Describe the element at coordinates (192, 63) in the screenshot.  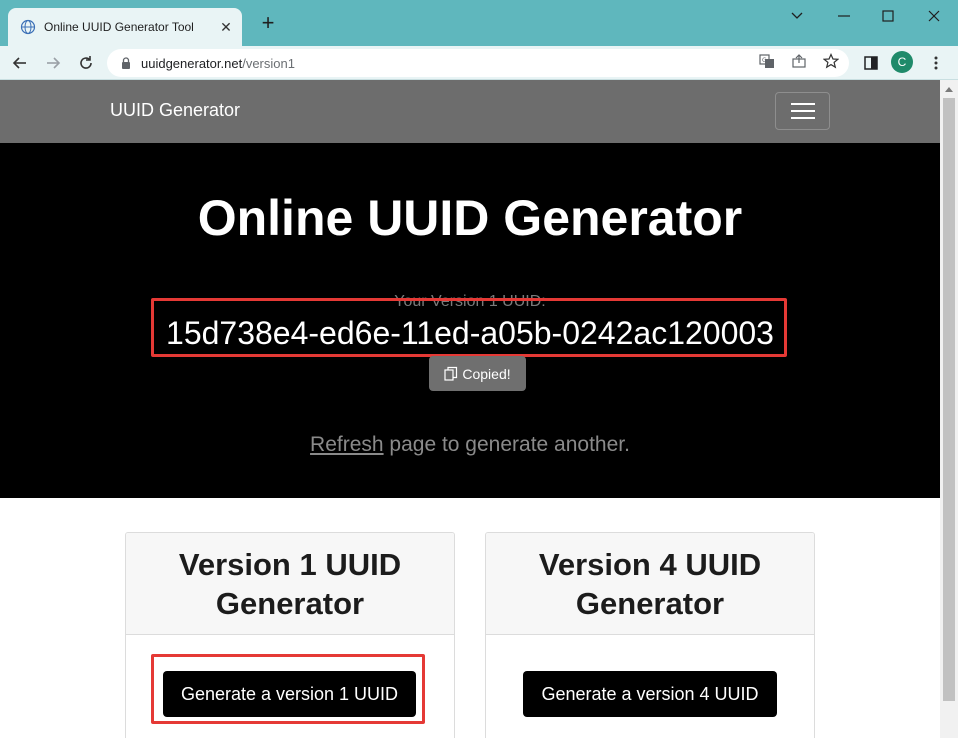
I see `url-host: uuidgenerator.net` at that location.